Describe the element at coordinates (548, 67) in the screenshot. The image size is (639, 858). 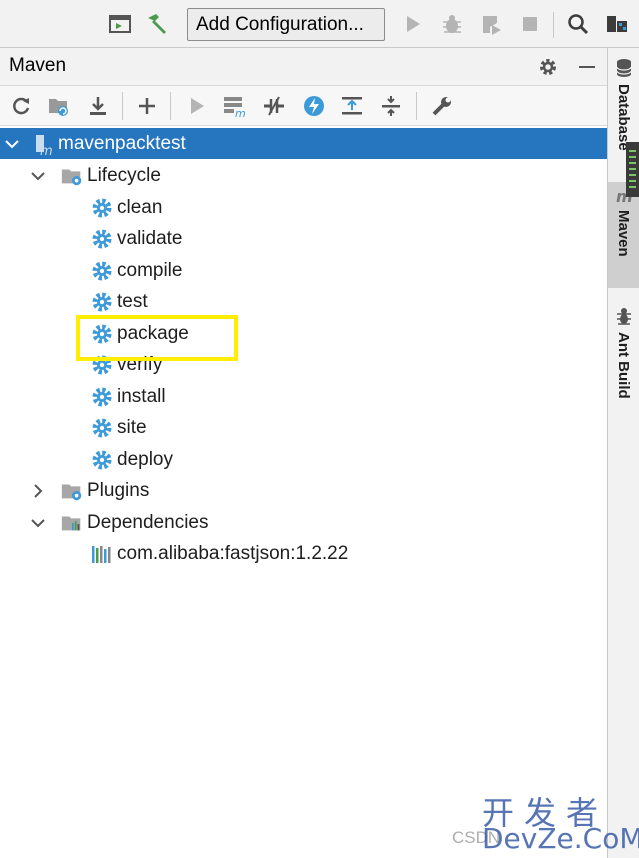
I see `settings-gear-icon` at that location.